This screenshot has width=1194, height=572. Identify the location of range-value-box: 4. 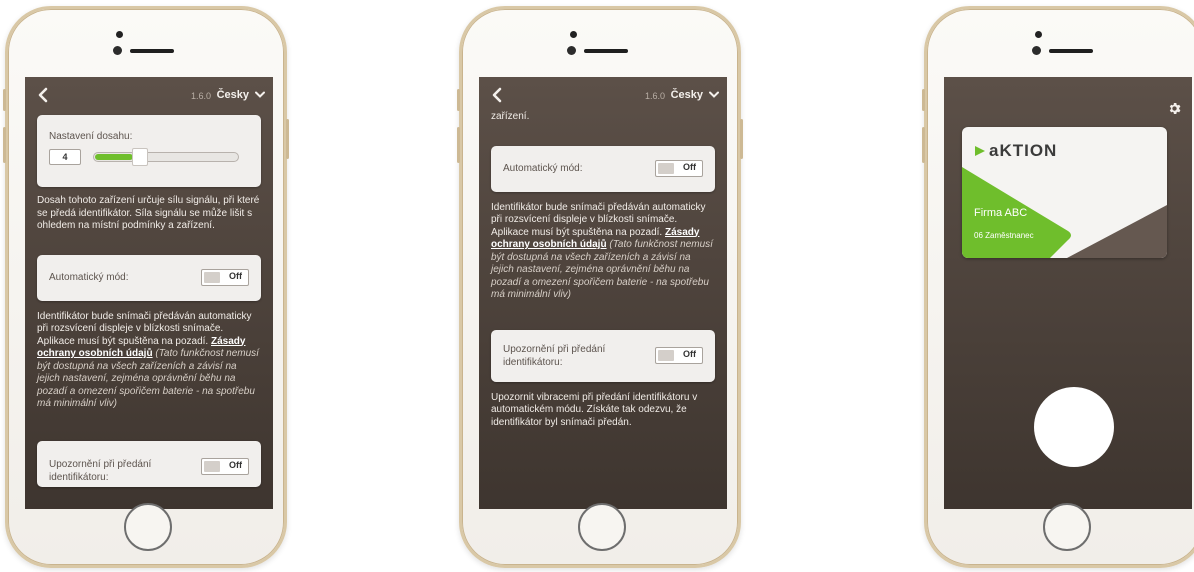
(65, 157).